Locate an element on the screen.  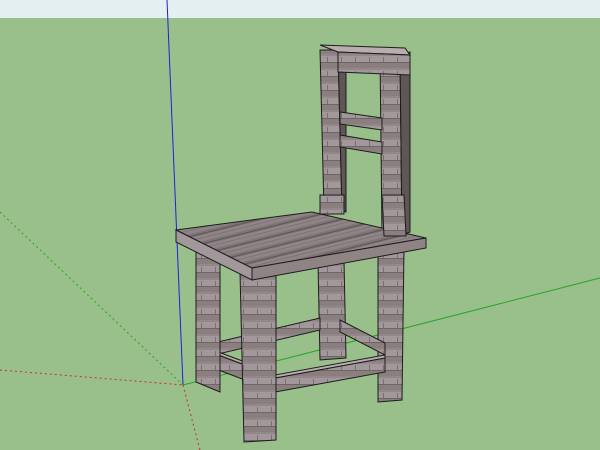
front-right-leg is located at coordinates (258, 356).